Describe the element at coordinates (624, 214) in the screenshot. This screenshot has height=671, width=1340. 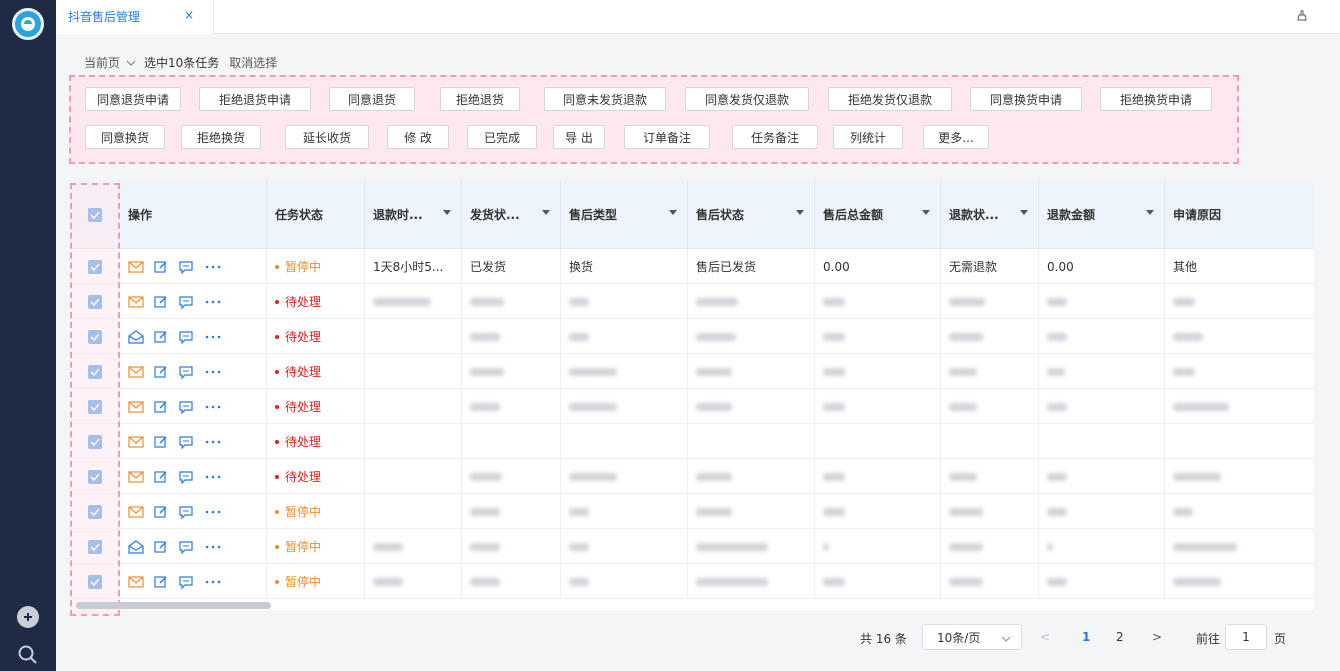
I see `col-aftersale-type: 售后类型` at that location.